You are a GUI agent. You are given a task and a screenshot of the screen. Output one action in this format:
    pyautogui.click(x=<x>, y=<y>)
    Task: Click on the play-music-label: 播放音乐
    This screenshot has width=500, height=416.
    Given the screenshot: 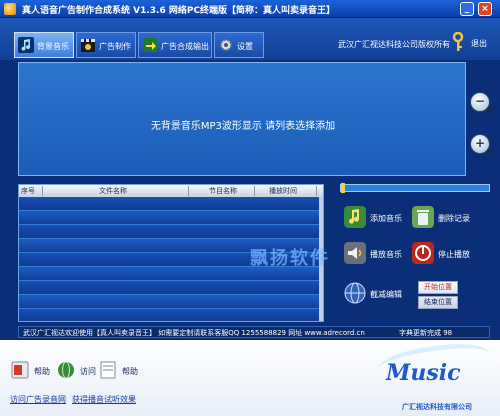 What is the action you would take?
    pyautogui.click(x=386, y=254)
    